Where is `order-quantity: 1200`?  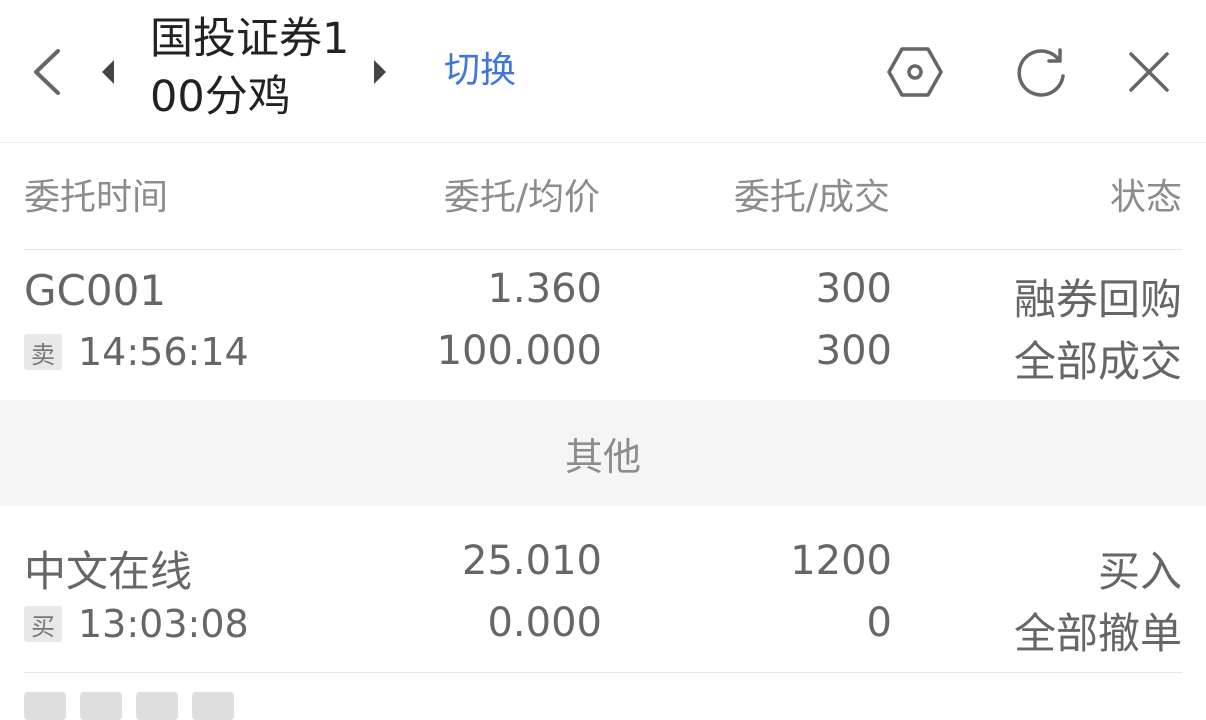 order-quantity: 1200 is located at coordinates (841, 561).